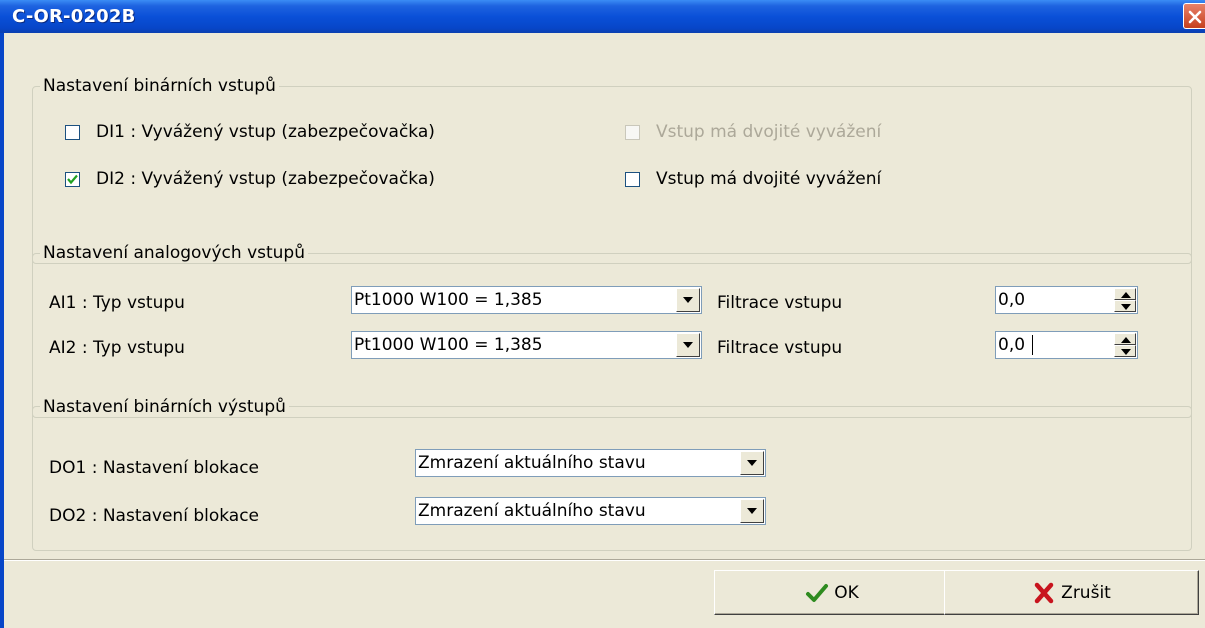 The height and width of the screenshot is (628, 1205). I want to click on ai1-filter-stepper: 0,0, so click(1066, 300).